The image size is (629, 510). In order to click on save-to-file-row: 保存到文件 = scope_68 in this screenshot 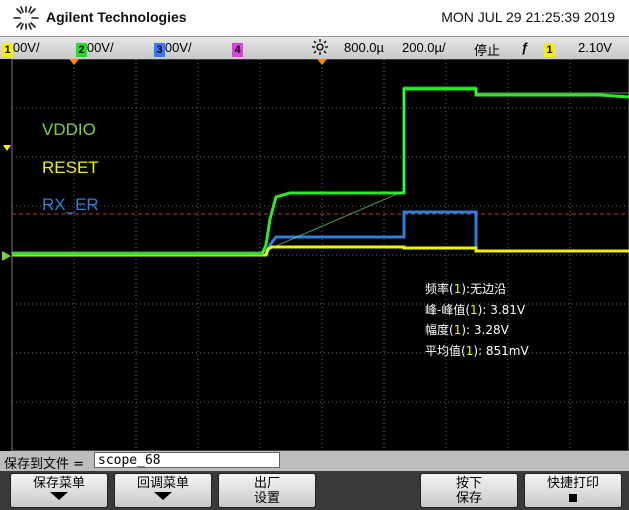, I will do `click(314, 461)`.